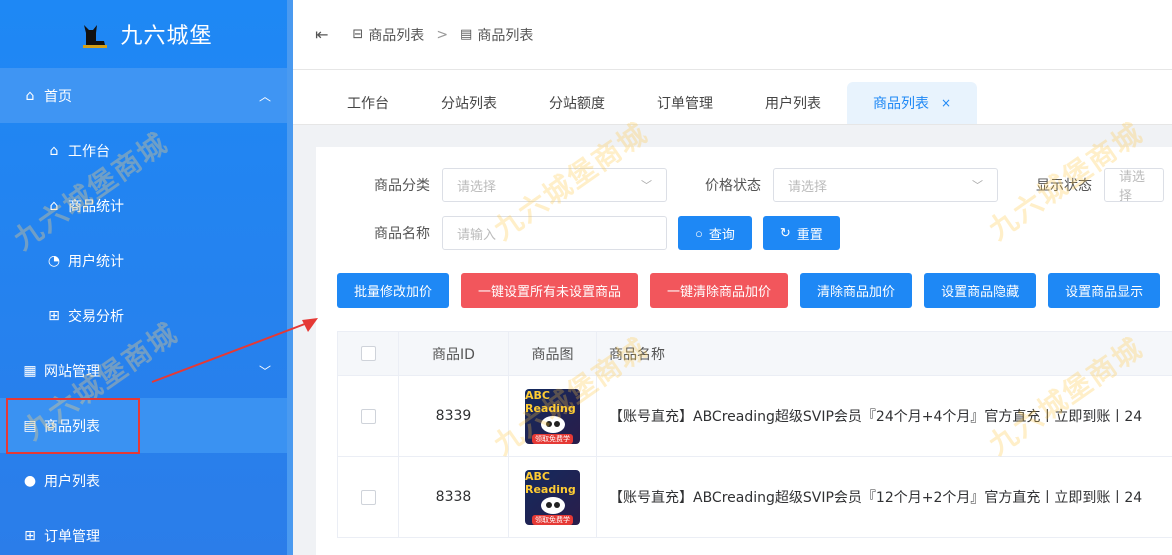  Describe the element at coordinates (146, 315) in the screenshot. I see `sidebar-item-trade-analysis: ⊞ 交易分析` at that location.